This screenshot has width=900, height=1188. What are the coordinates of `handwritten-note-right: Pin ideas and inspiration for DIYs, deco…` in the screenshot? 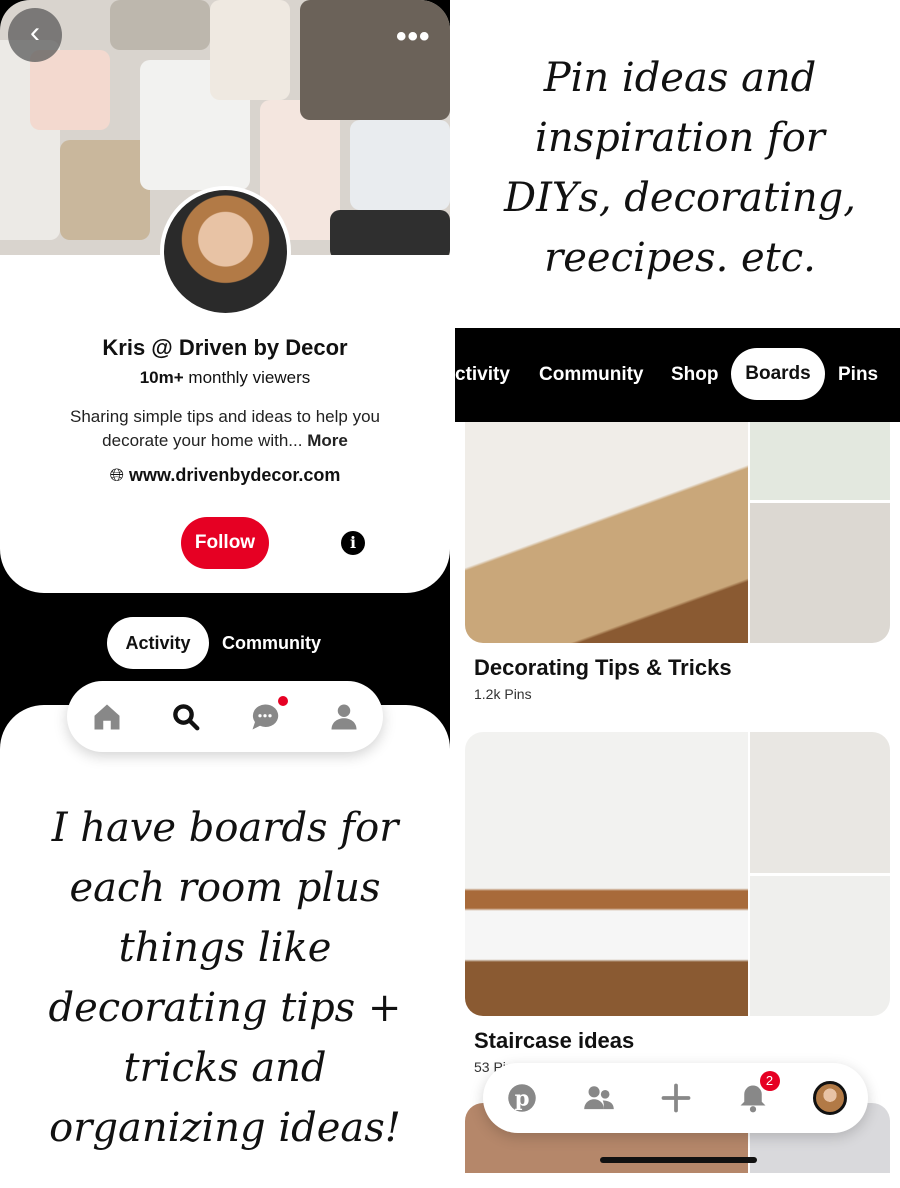 It's located at (680, 168).